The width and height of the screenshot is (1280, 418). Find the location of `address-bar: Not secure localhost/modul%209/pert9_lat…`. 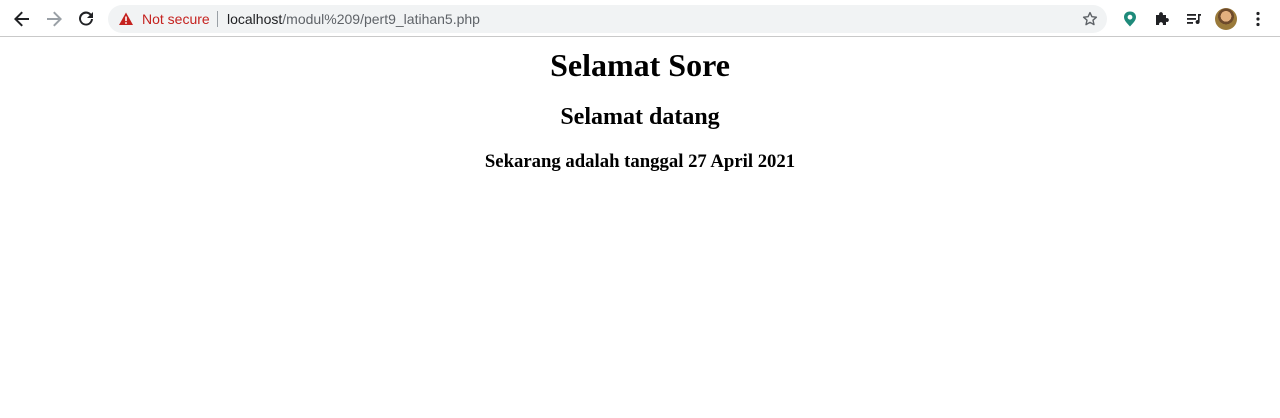

address-bar: Not secure localhost/modul%209/pert9_lat… is located at coordinates (607, 19).